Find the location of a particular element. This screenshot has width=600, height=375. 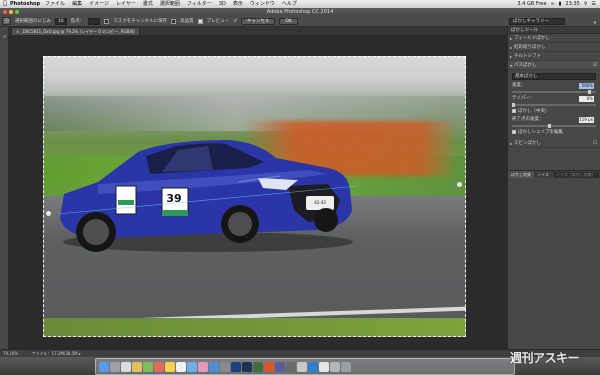

effects-field: ノイズ（ぼかし効果） is located at coordinates (576, 174).